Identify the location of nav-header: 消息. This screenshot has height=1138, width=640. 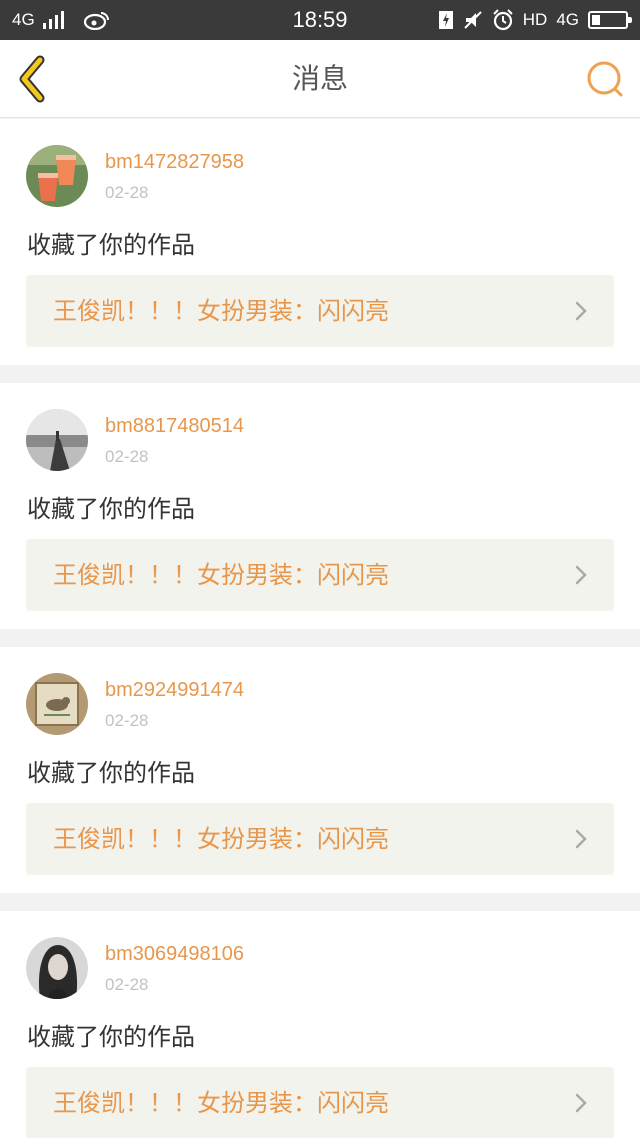
(320, 79).